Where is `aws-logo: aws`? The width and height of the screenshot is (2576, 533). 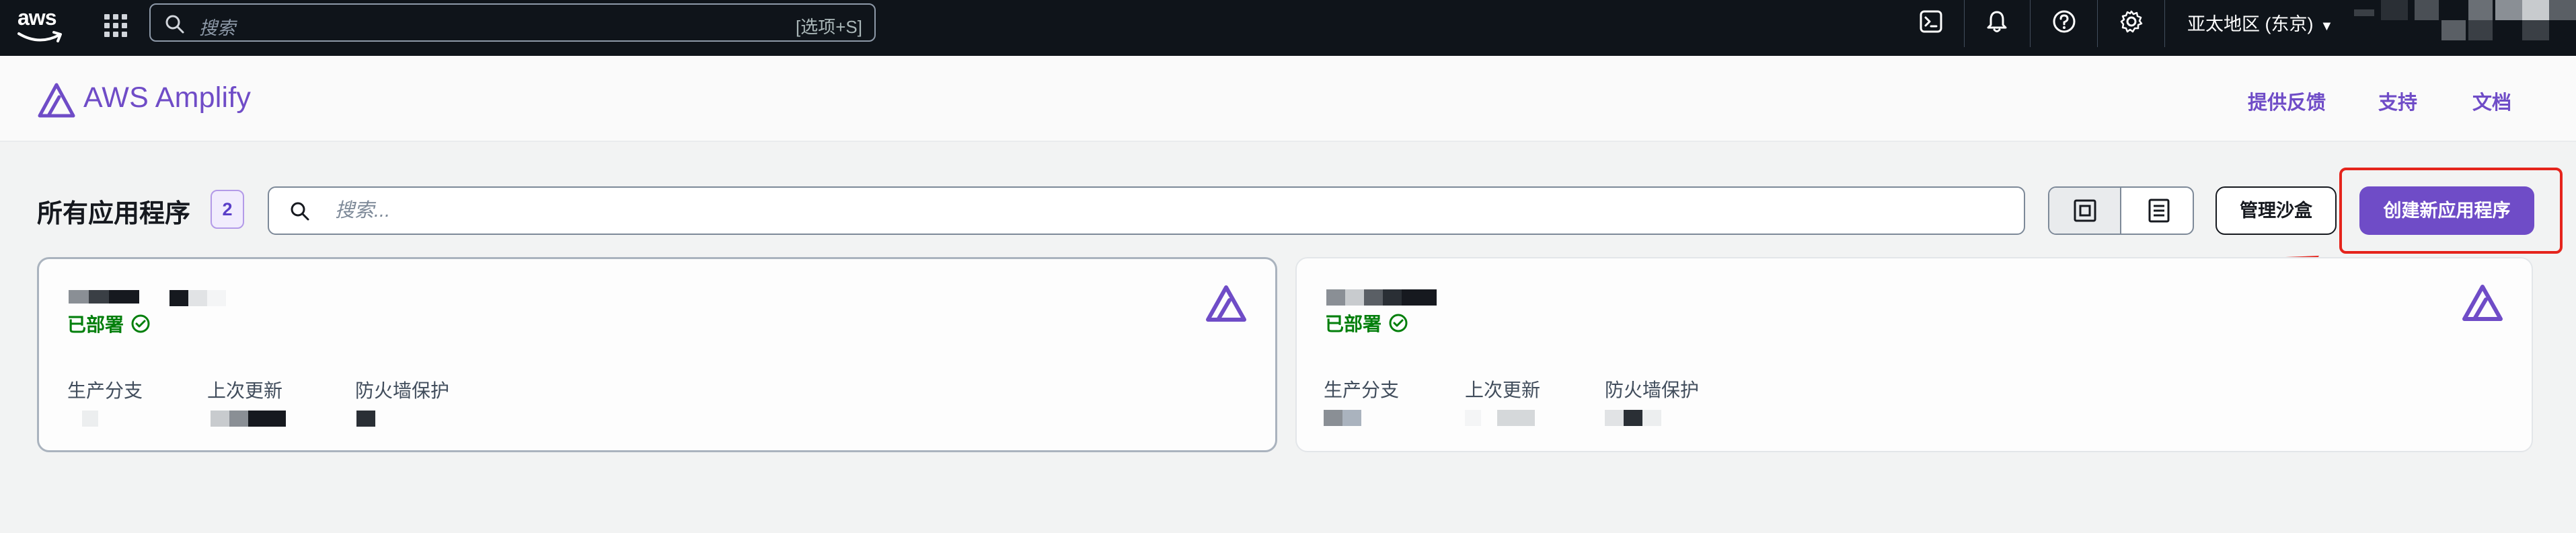
aws-logo: aws is located at coordinates (41, 26).